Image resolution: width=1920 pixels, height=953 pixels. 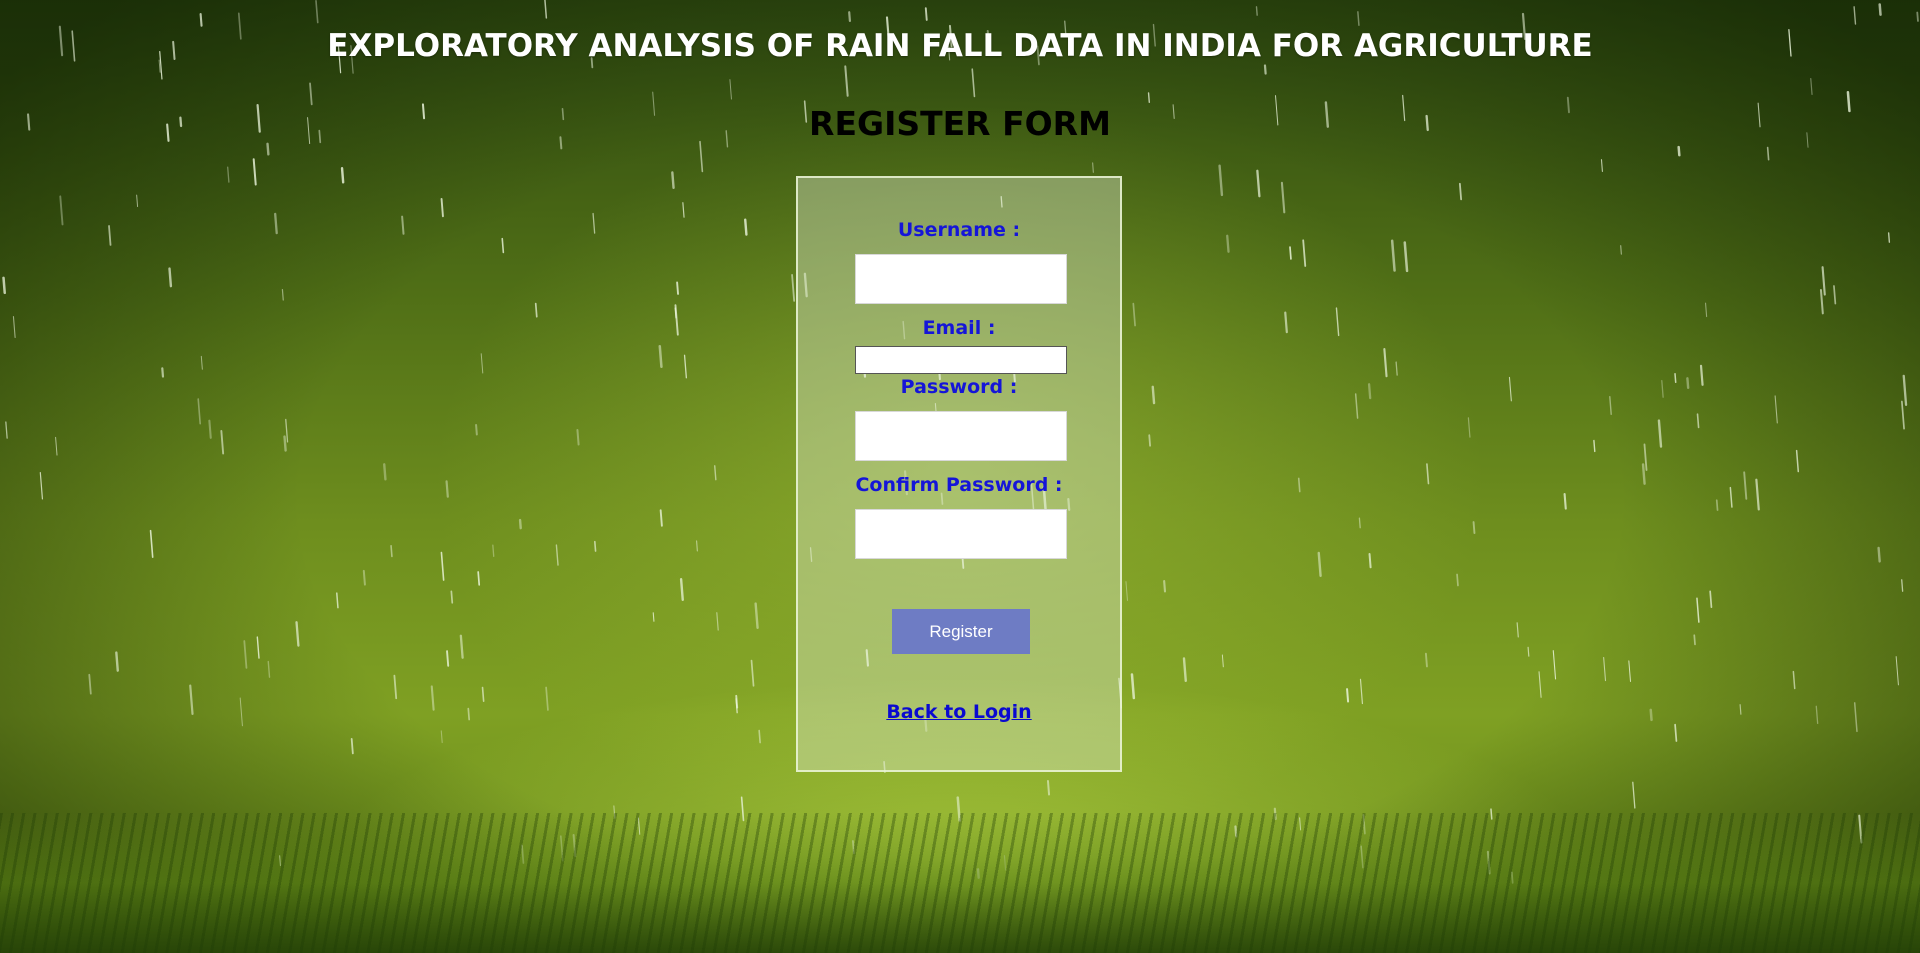 What do you see at coordinates (961, 534) in the screenshot?
I see `confirm-password-input` at bounding box center [961, 534].